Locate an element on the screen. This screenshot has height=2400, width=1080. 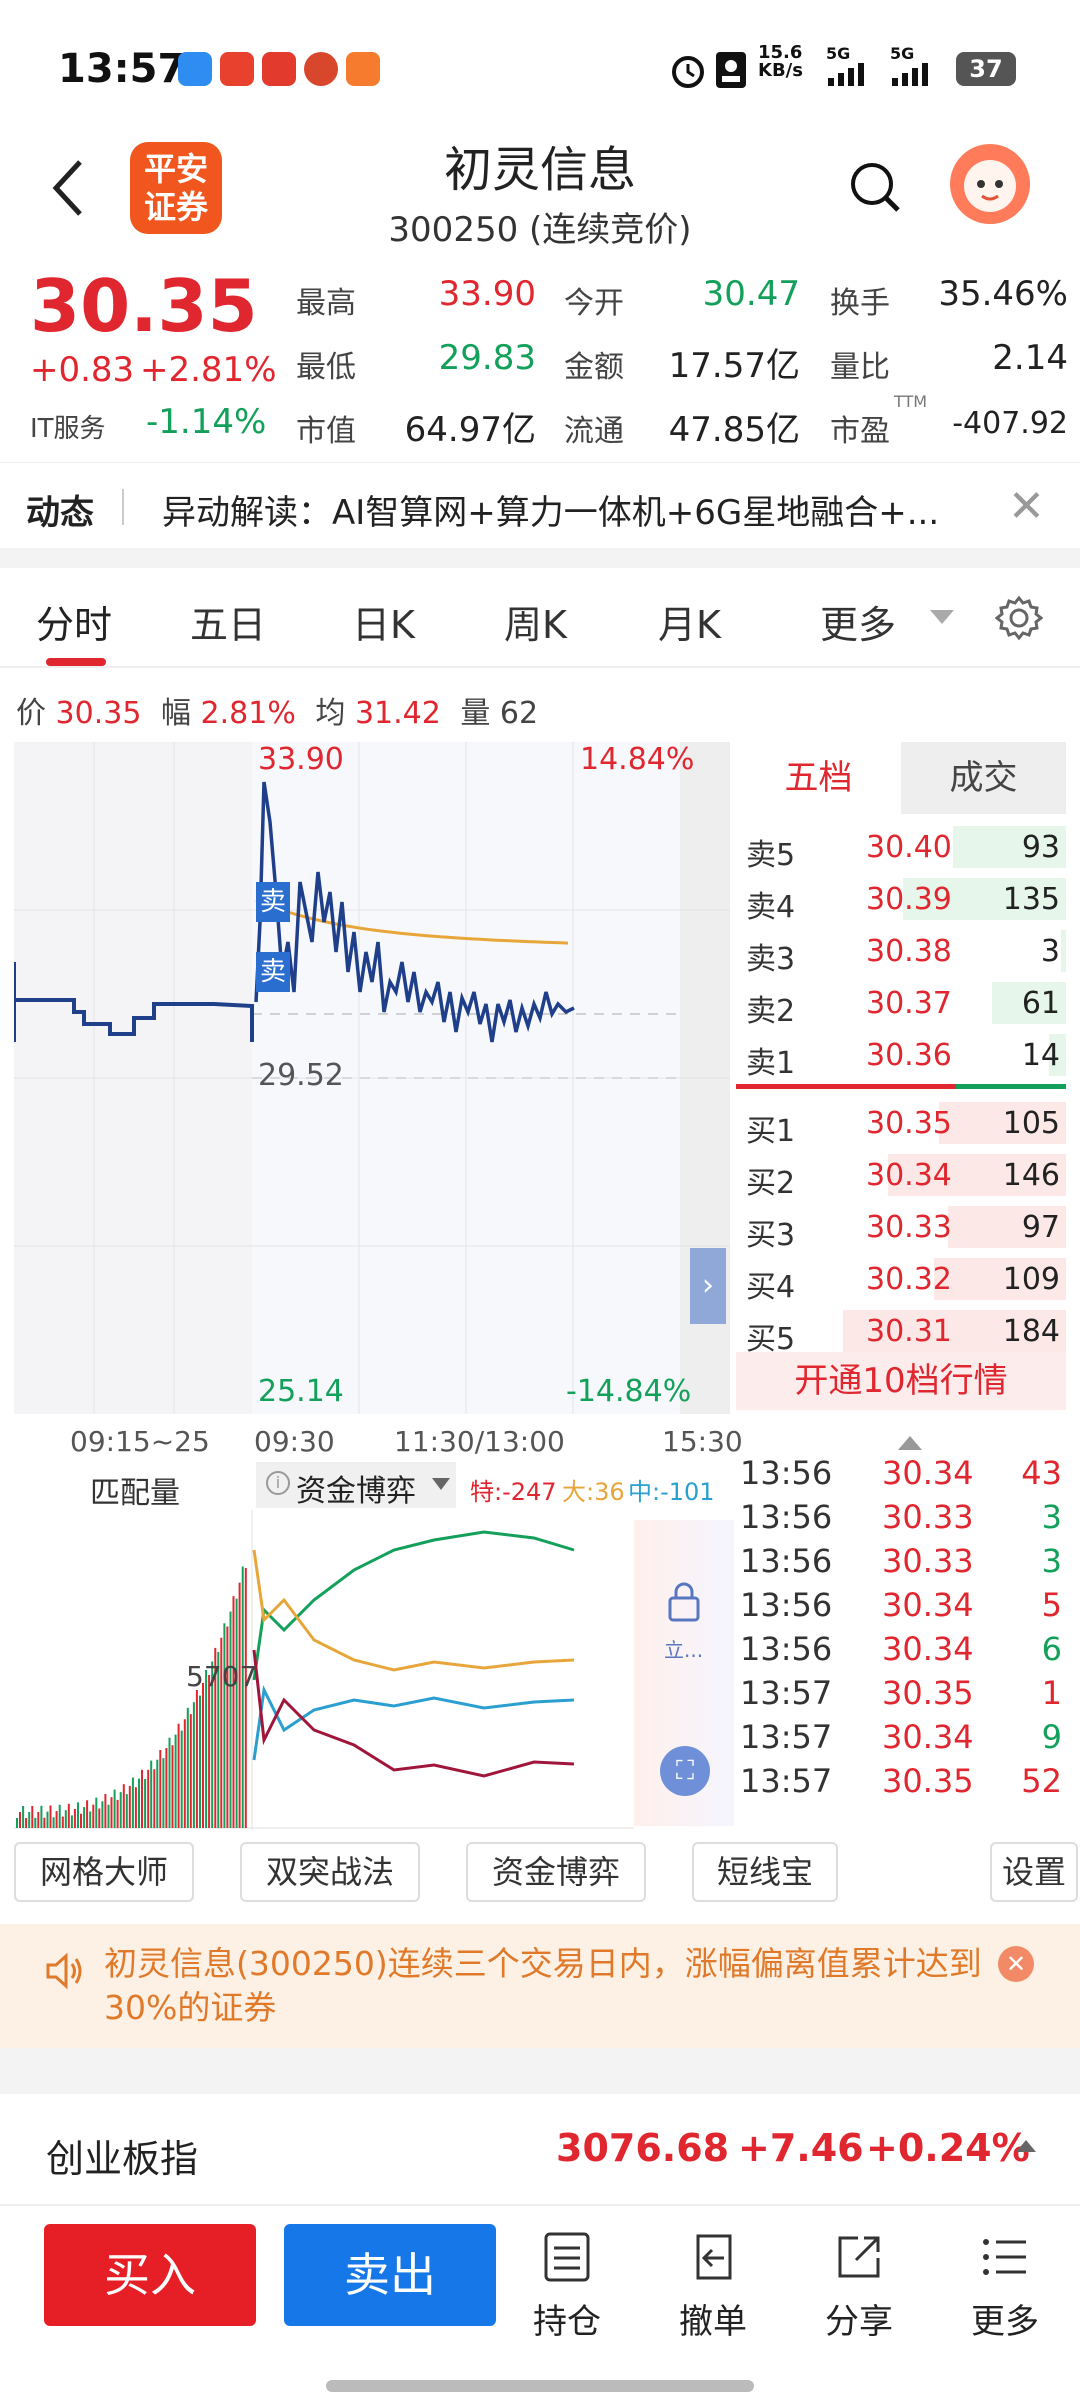
ask-row: 卖2 30.37 61 is located at coordinates (901, 1003).